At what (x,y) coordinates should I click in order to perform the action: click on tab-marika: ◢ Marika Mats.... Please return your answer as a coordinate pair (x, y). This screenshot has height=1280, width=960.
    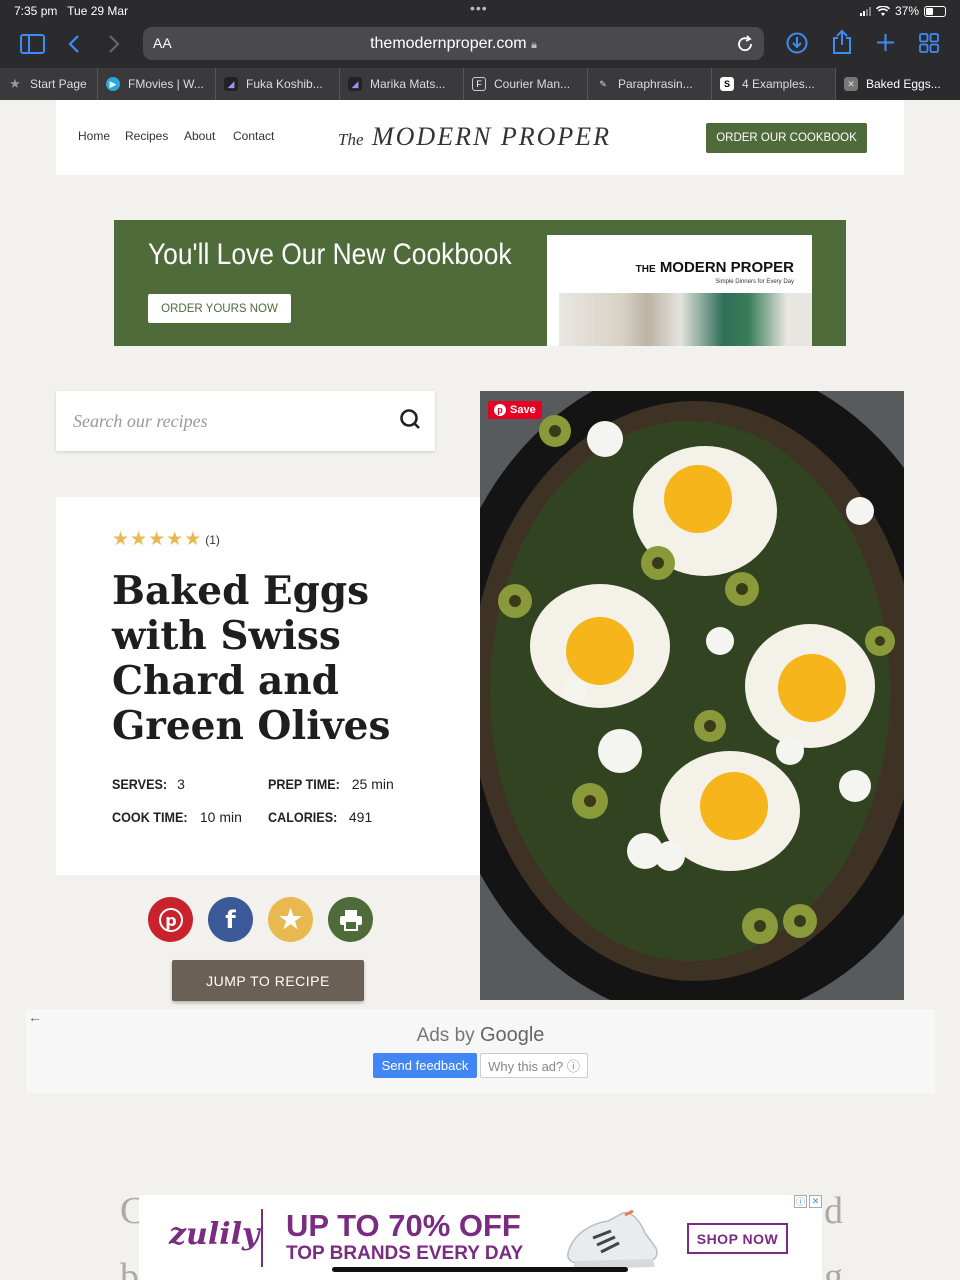
    Looking at the image, I should click on (402, 84).